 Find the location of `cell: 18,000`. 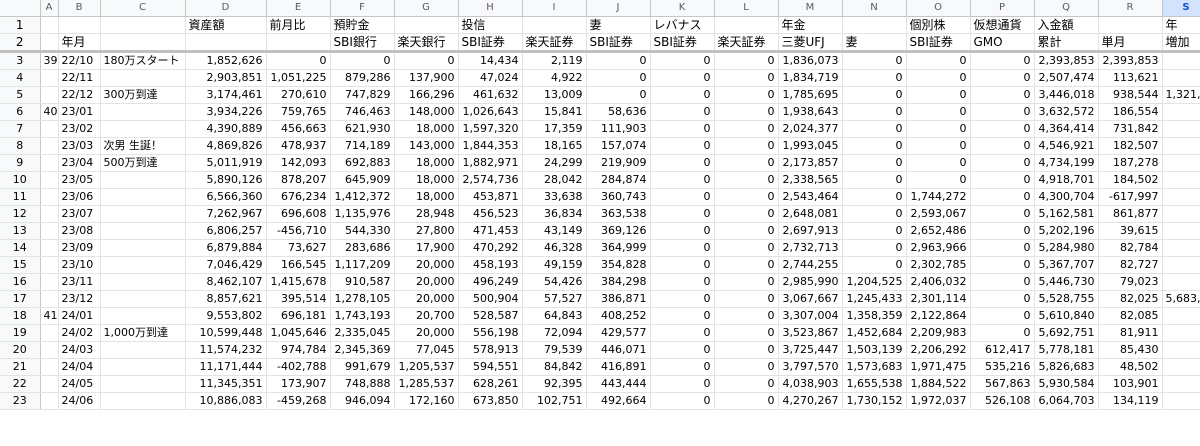

cell: 18,000 is located at coordinates (426, 129).